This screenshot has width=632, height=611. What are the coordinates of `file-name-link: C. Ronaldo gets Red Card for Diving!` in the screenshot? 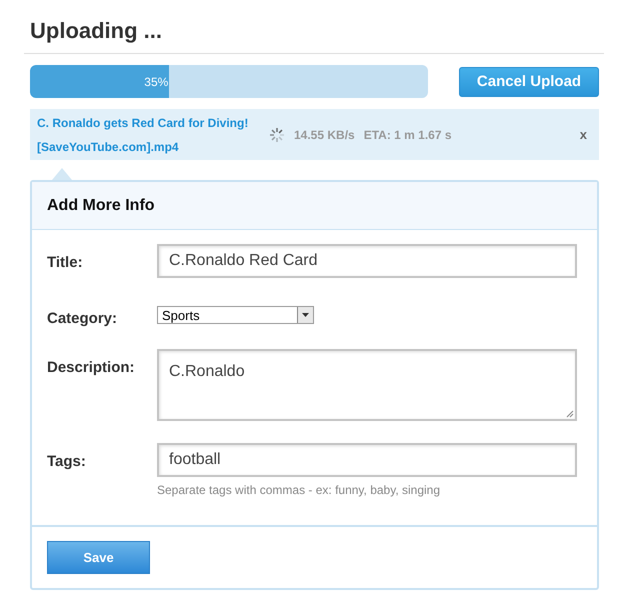 It's located at (153, 123).